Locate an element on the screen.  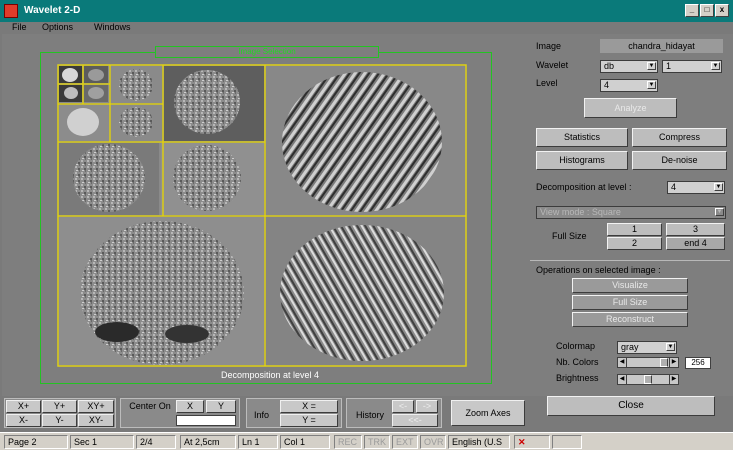
wavelet-family-value: db is located at coordinates (609, 66).